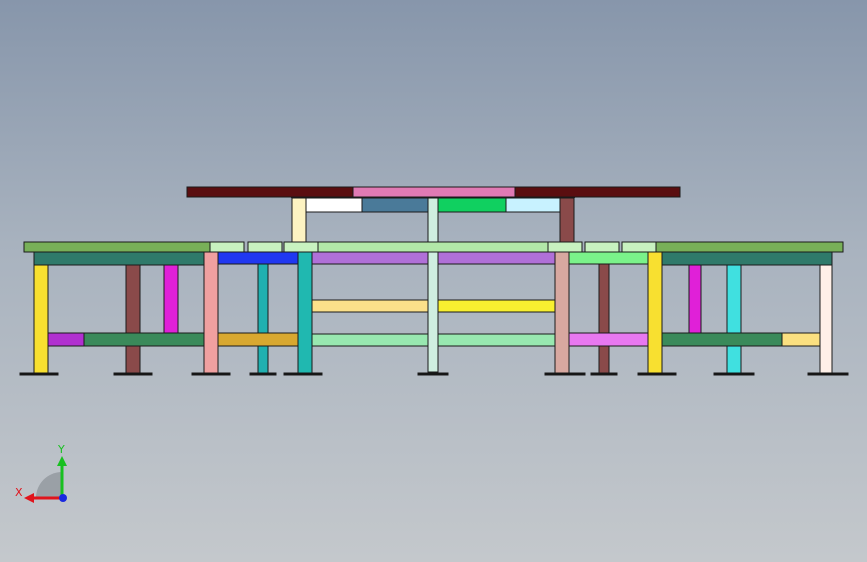 This screenshot has height=562, width=867. I want to click on right-stool-foot-front, so click(657, 374).